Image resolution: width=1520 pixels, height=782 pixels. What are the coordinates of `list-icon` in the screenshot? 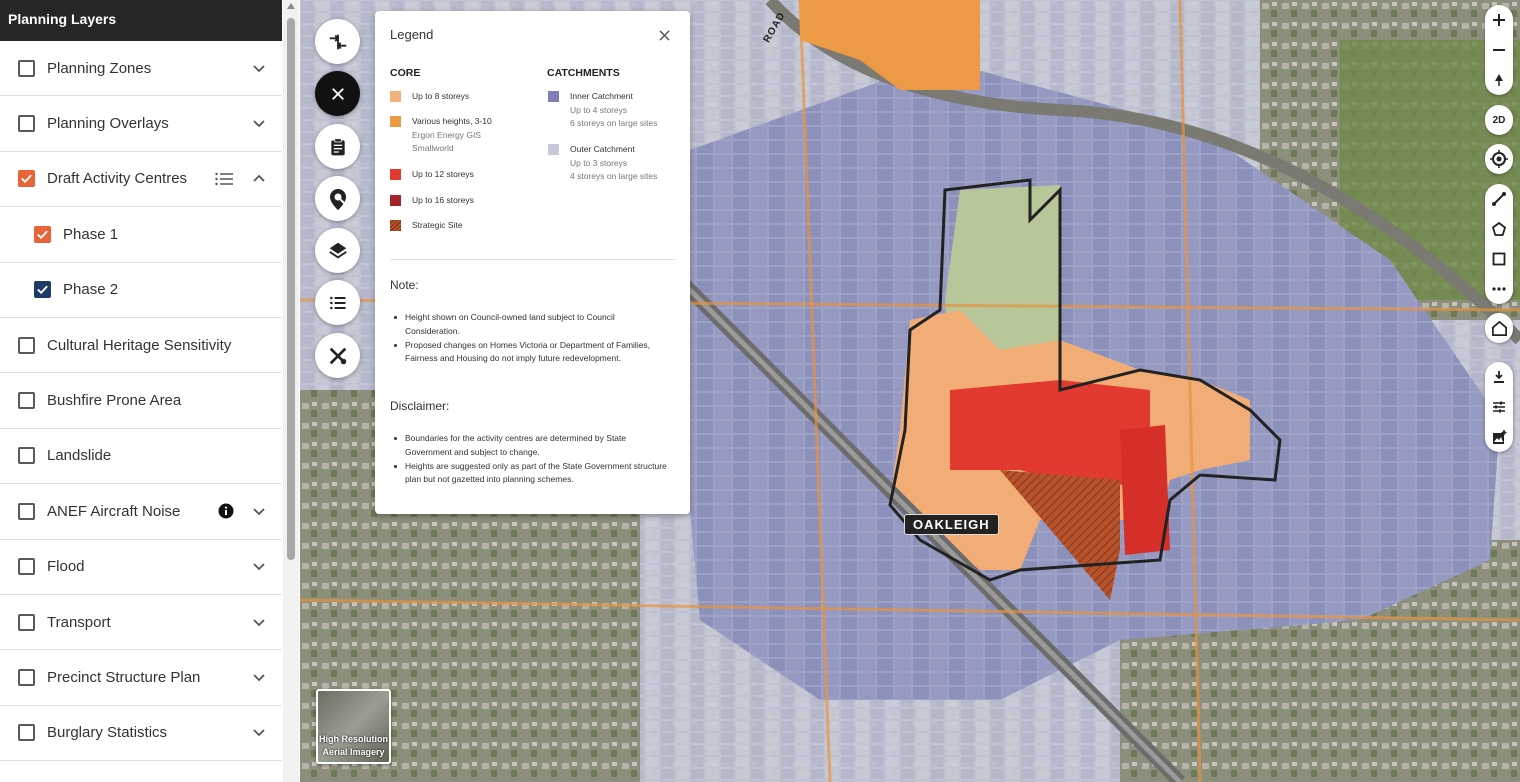 It's located at (224, 179).